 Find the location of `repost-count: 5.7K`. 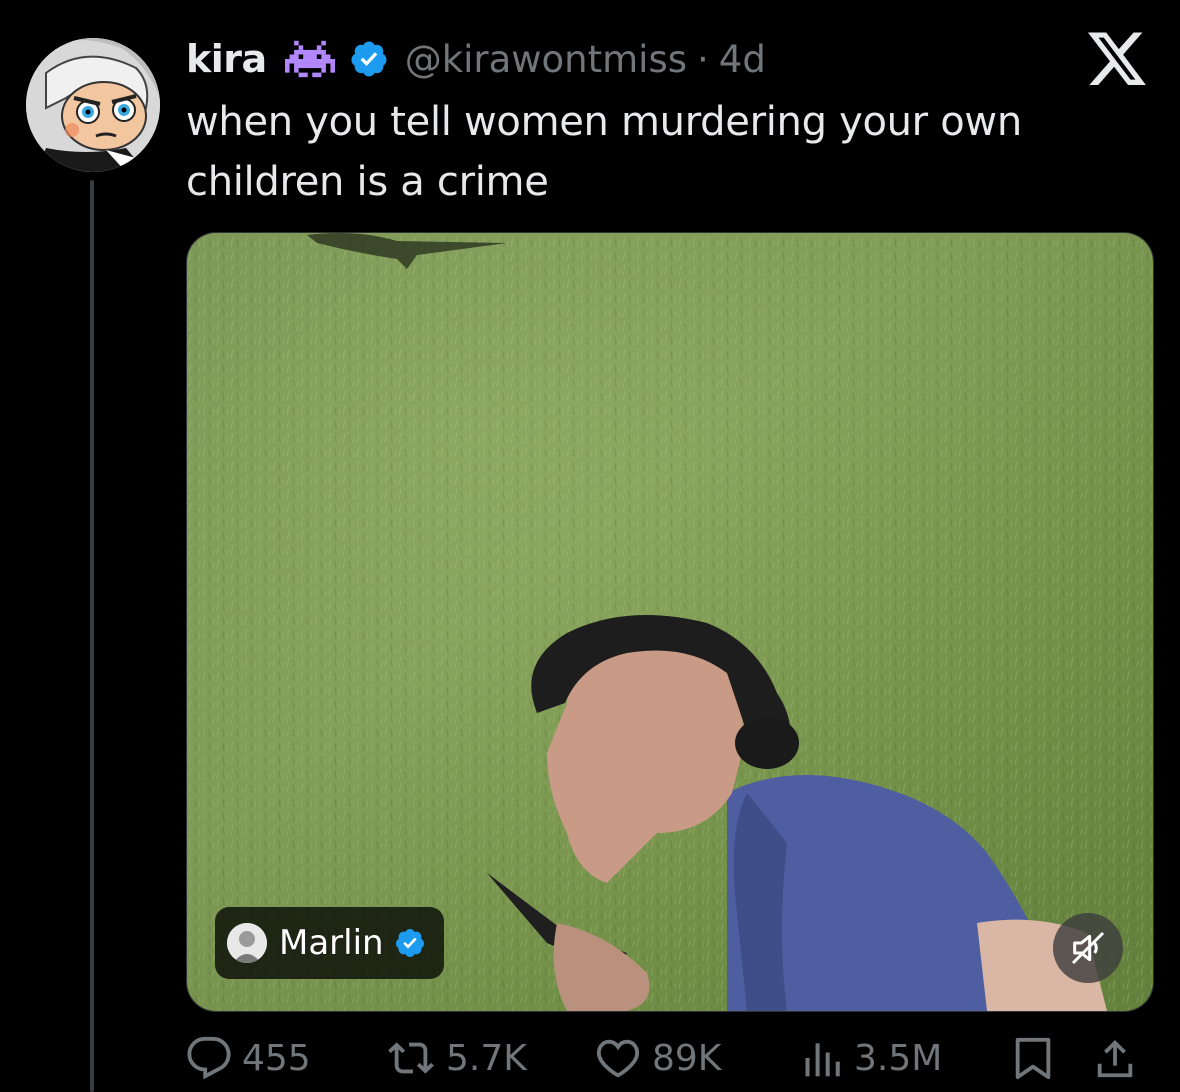

repost-count: 5.7K is located at coordinates (486, 1058).